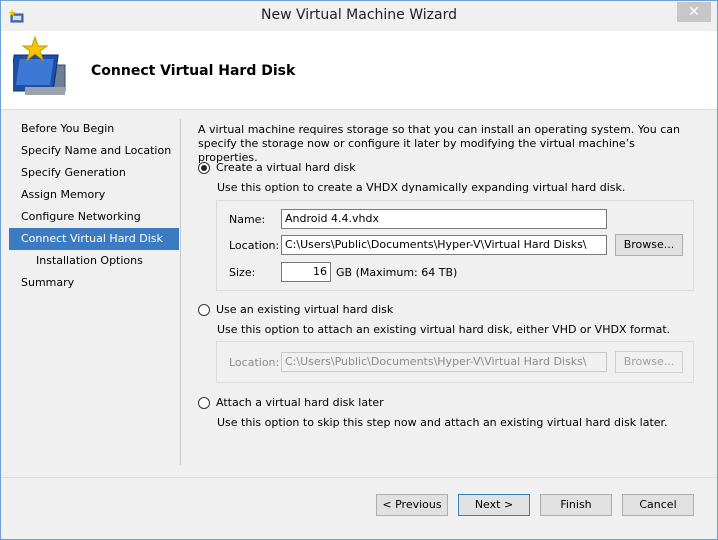 Image resolution: width=718 pixels, height=540 pixels. I want to click on title-bar: New Virtual Machine Wizard ✕, so click(359, 16).